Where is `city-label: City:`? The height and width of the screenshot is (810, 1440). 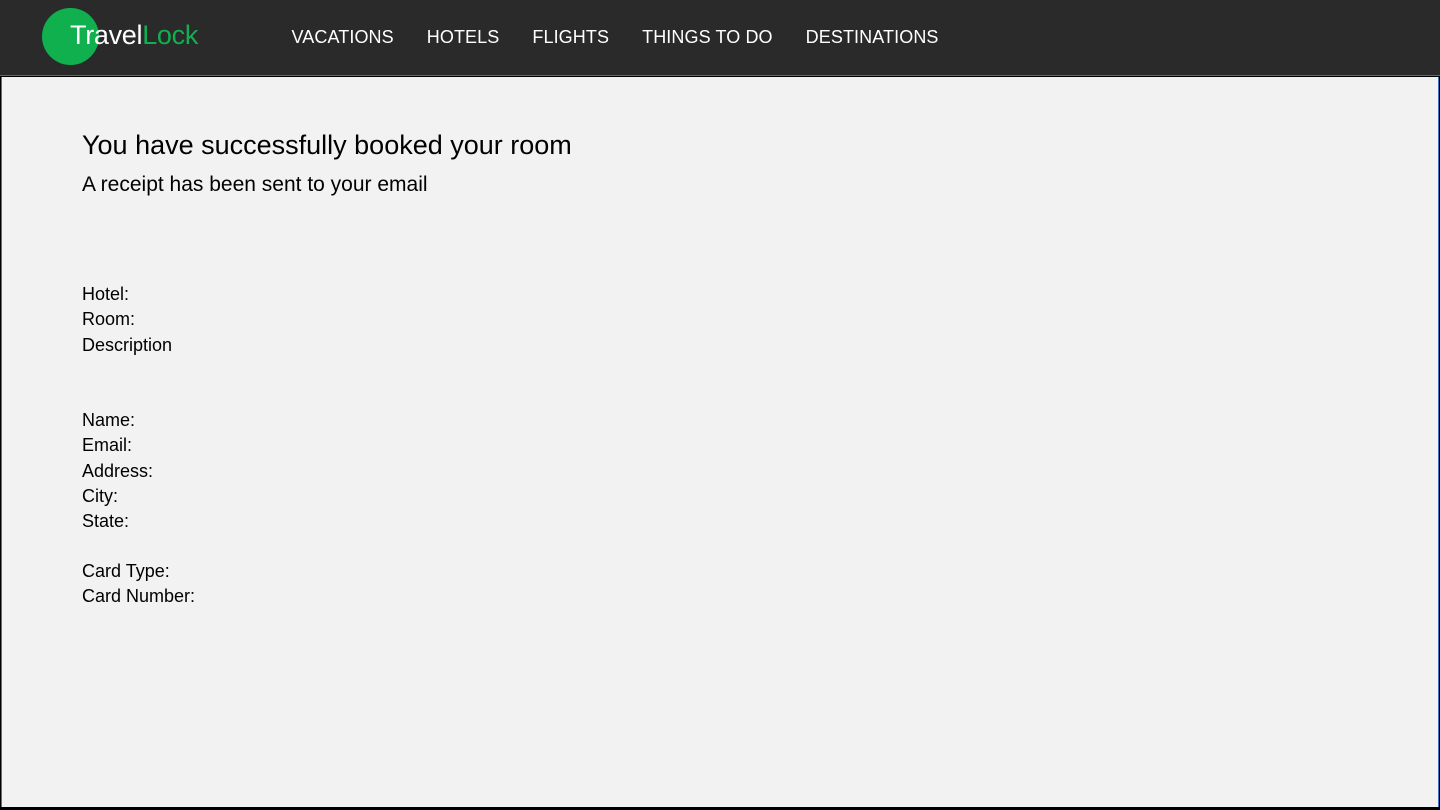 city-label: City: is located at coordinates (100, 495).